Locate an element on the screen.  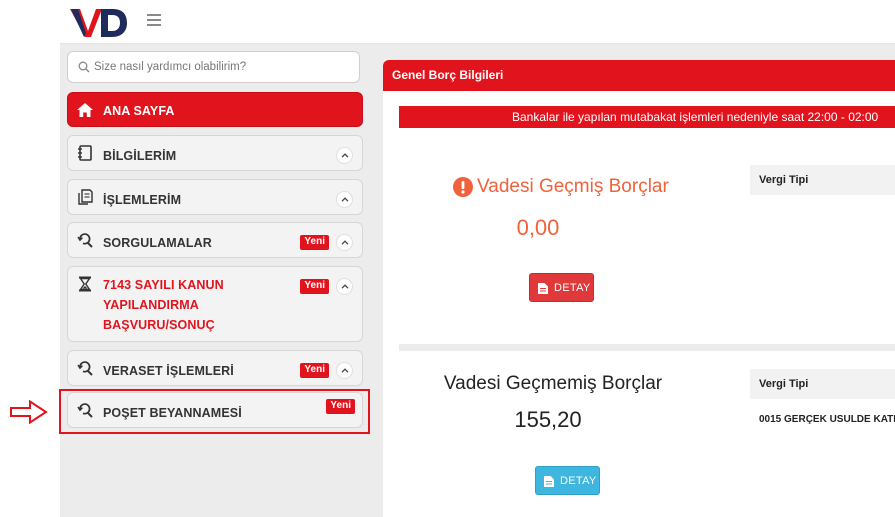
vd-logo is located at coordinates (98, 22).